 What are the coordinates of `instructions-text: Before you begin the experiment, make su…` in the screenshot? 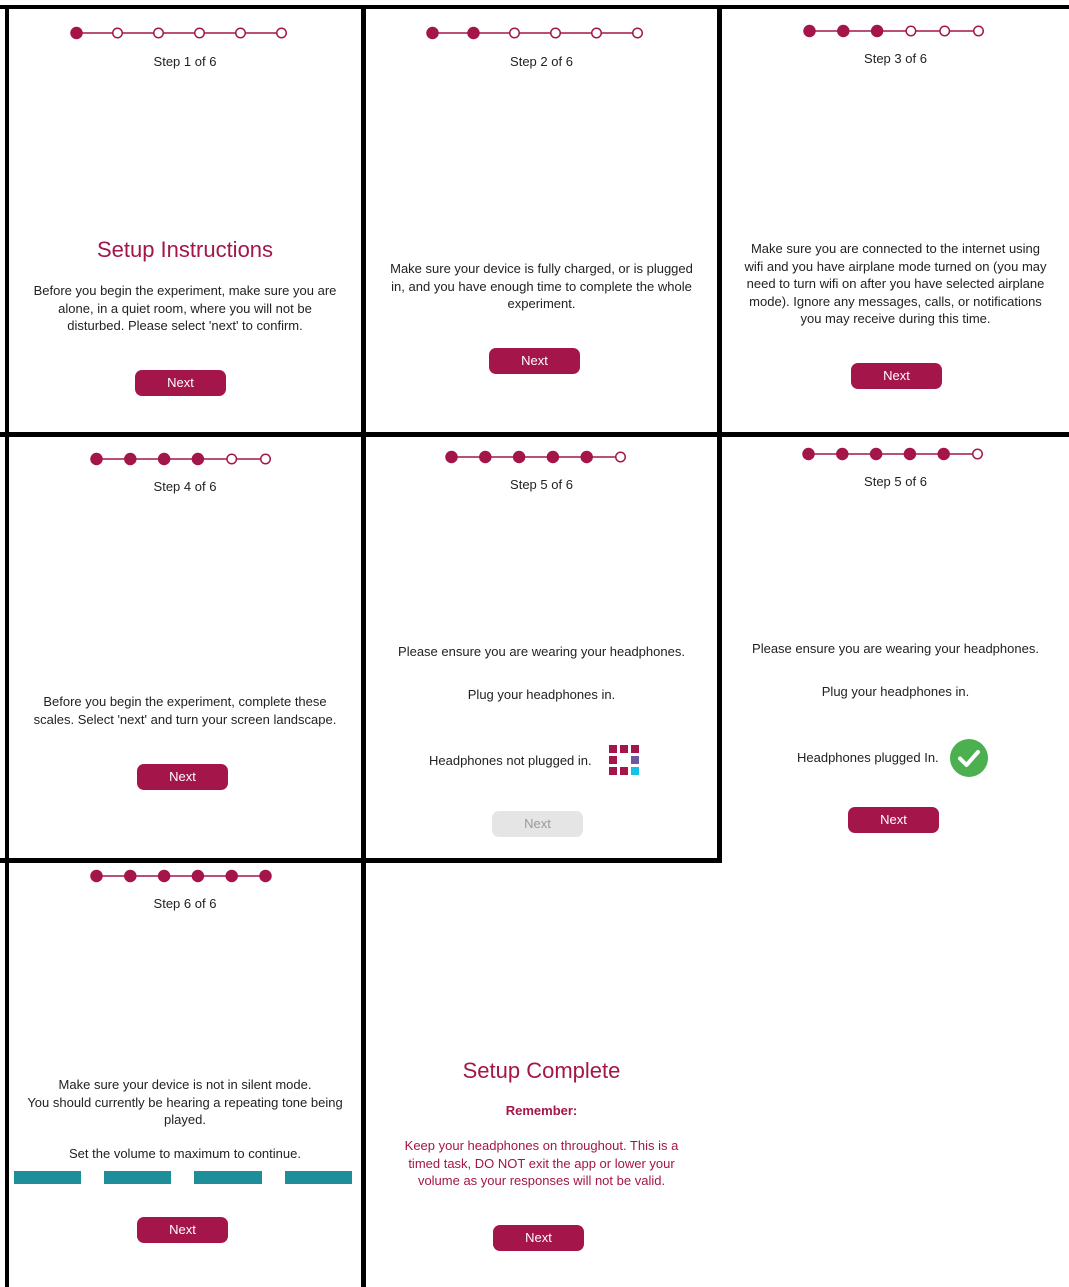 It's located at (185, 308).